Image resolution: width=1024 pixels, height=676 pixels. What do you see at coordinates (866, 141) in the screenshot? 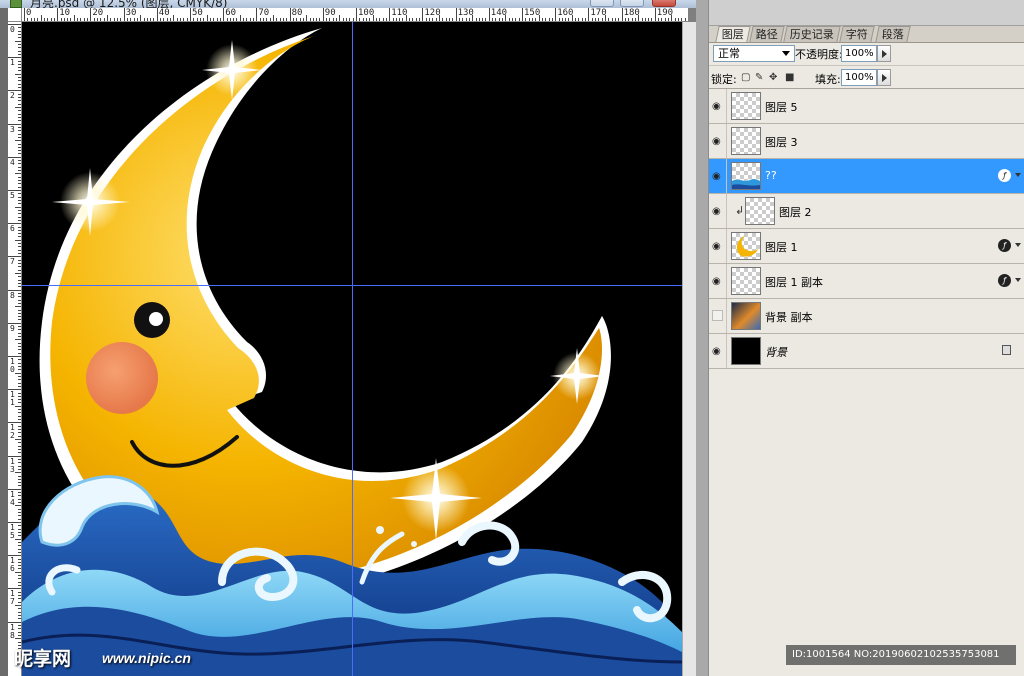
I see `layer-row: ◉ 图层 3` at bounding box center [866, 141].